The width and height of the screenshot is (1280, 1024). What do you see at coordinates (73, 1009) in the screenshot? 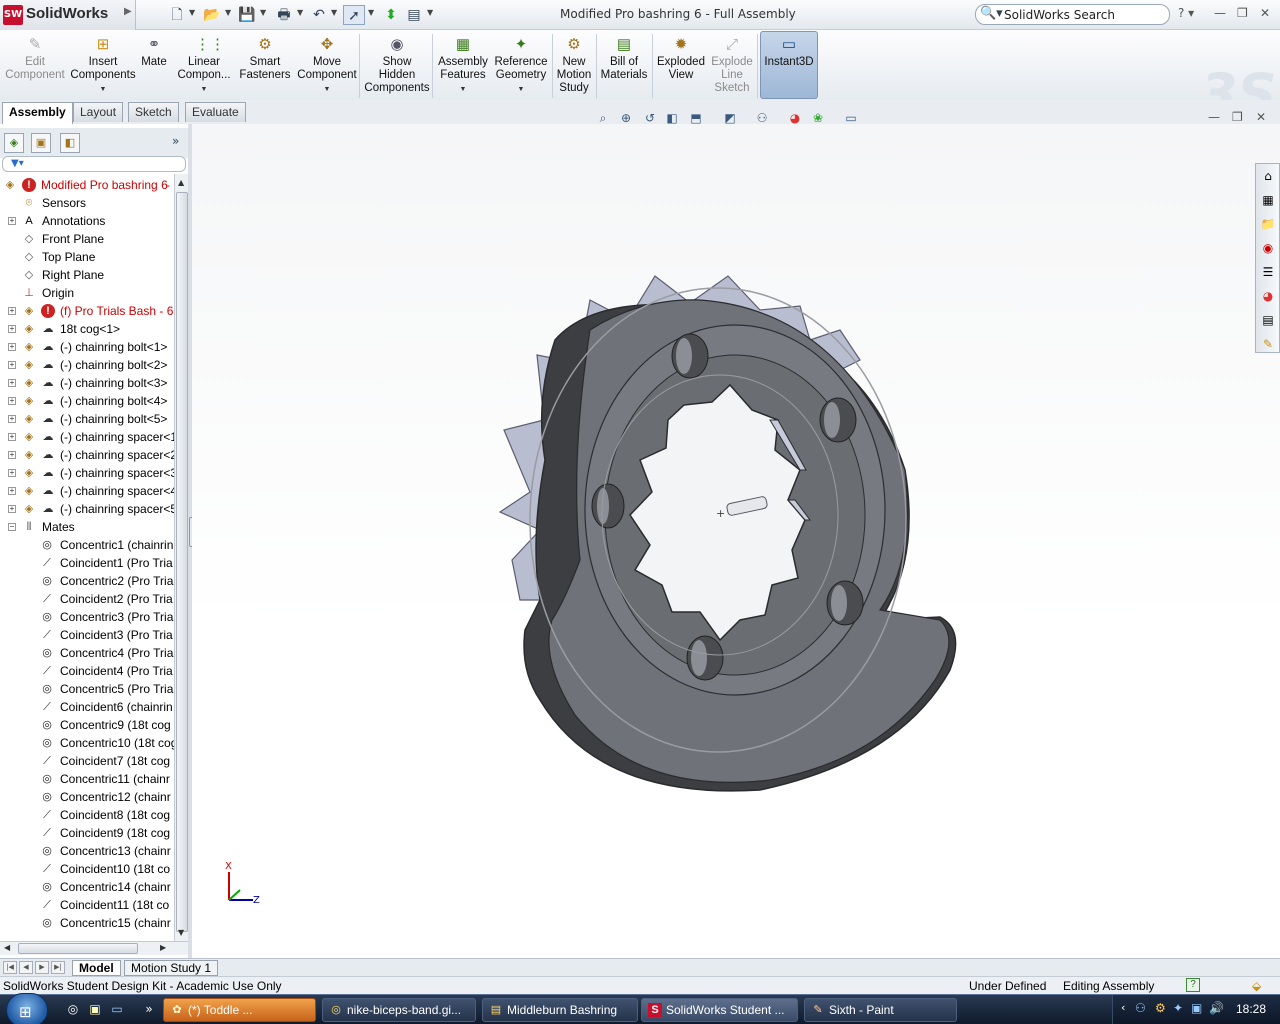
I see `chrome-icon: ◎` at bounding box center [73, 1009].